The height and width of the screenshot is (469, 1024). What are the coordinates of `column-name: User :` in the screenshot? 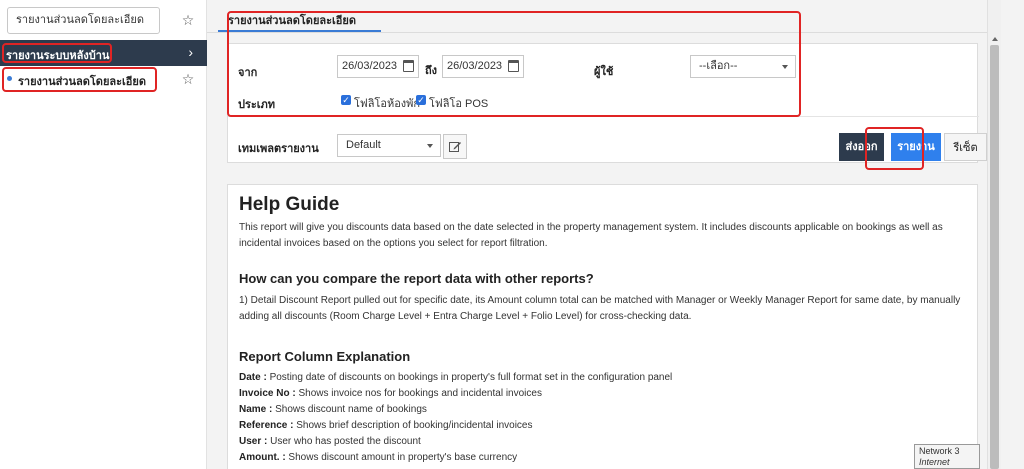 It's located at (253, 441).